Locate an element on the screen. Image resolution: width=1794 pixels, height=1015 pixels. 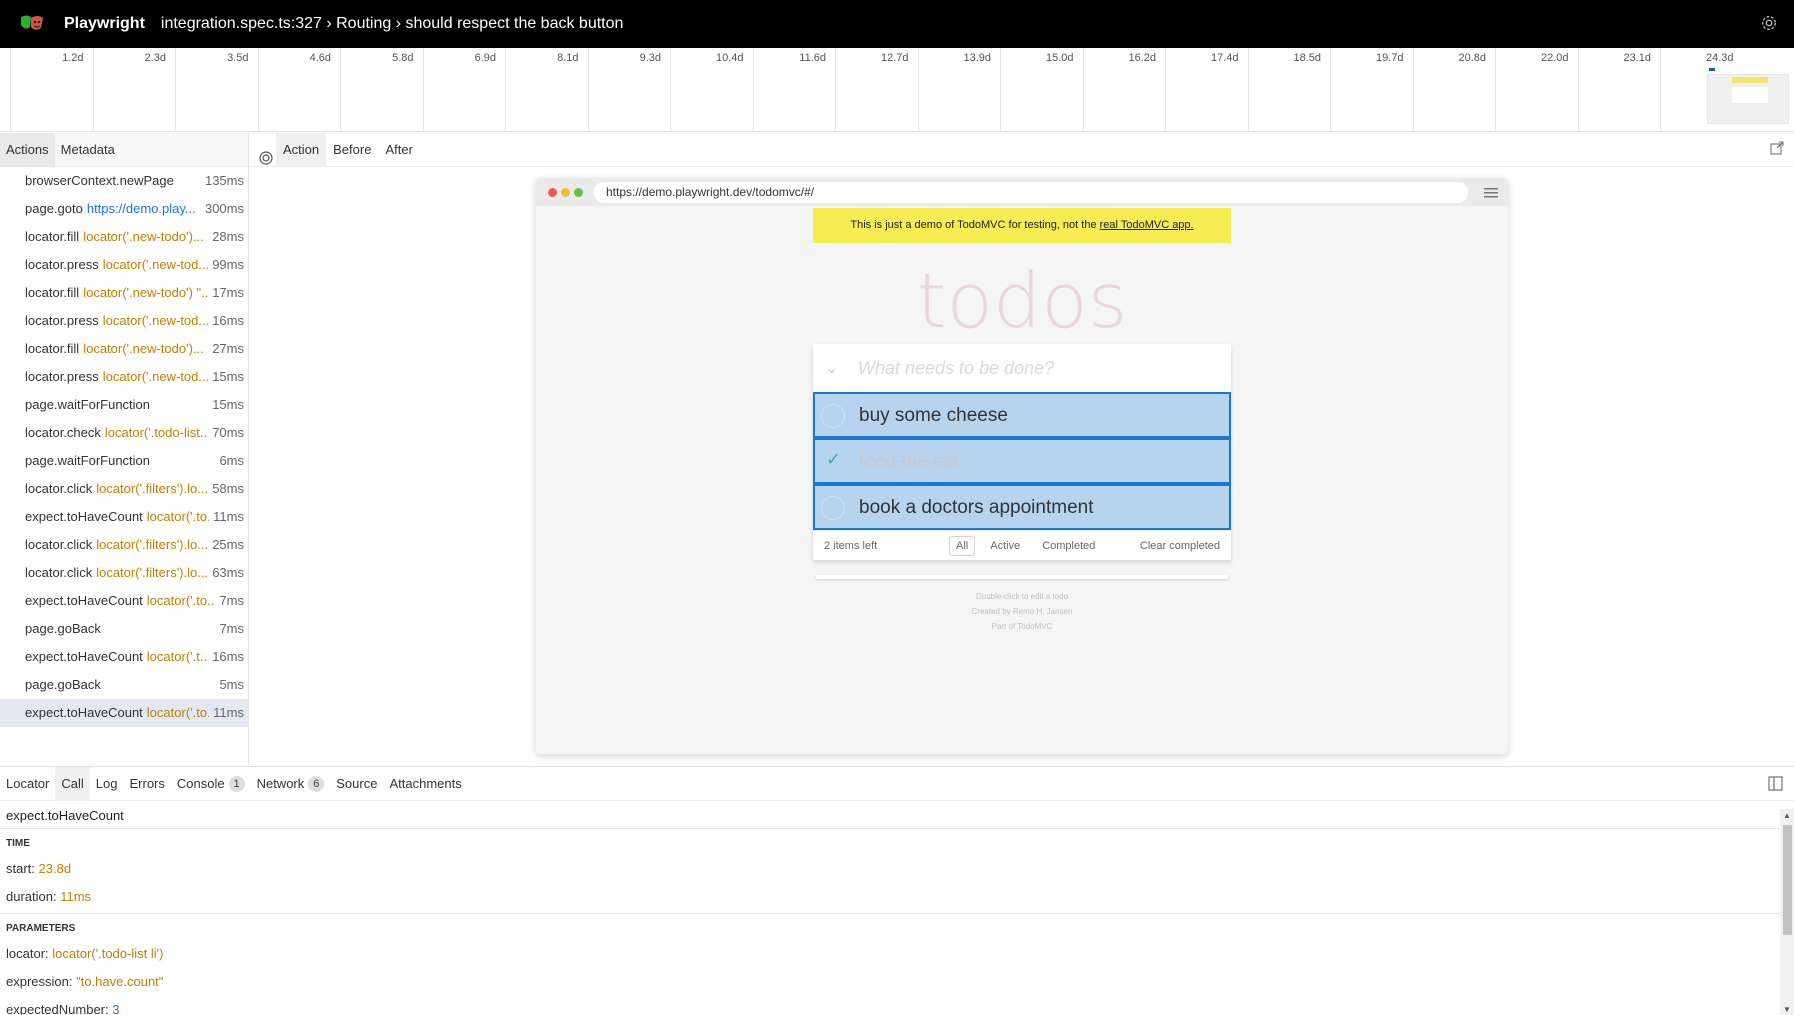
tab-attachments: Attachments is located at coordinates (425, 784).